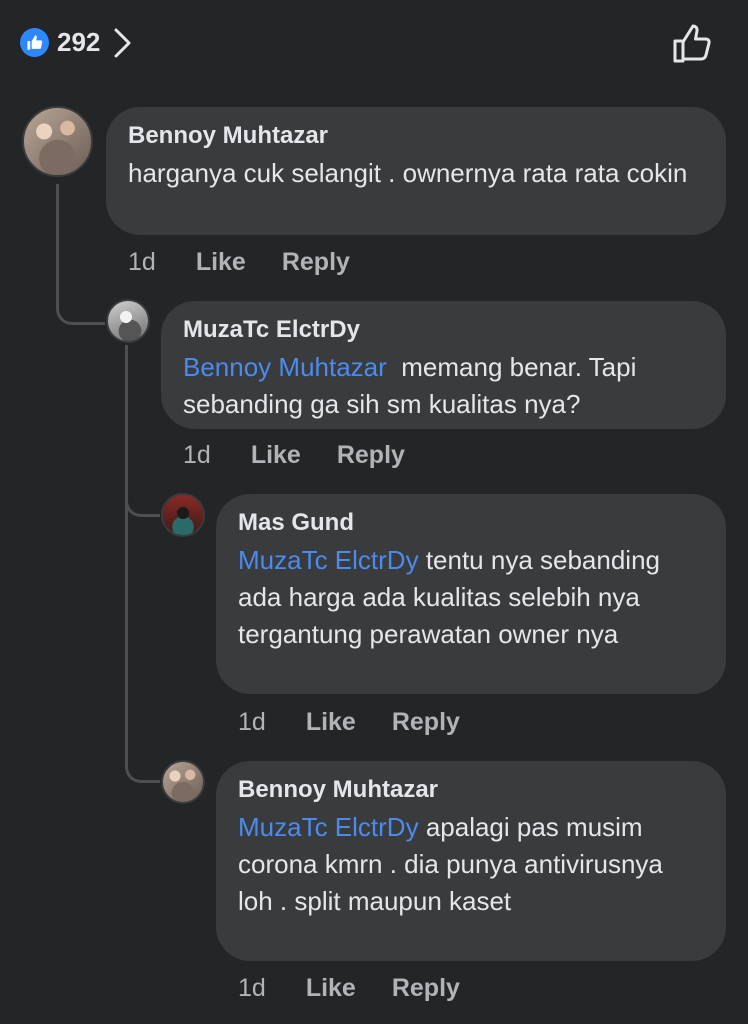 This screenshot has width=748, height=1024. What do you see at coordinates (443, 330) in the screenshot?
I see `comment-author: MuzaTc ElctrDy` at bounding box center [443, 330].